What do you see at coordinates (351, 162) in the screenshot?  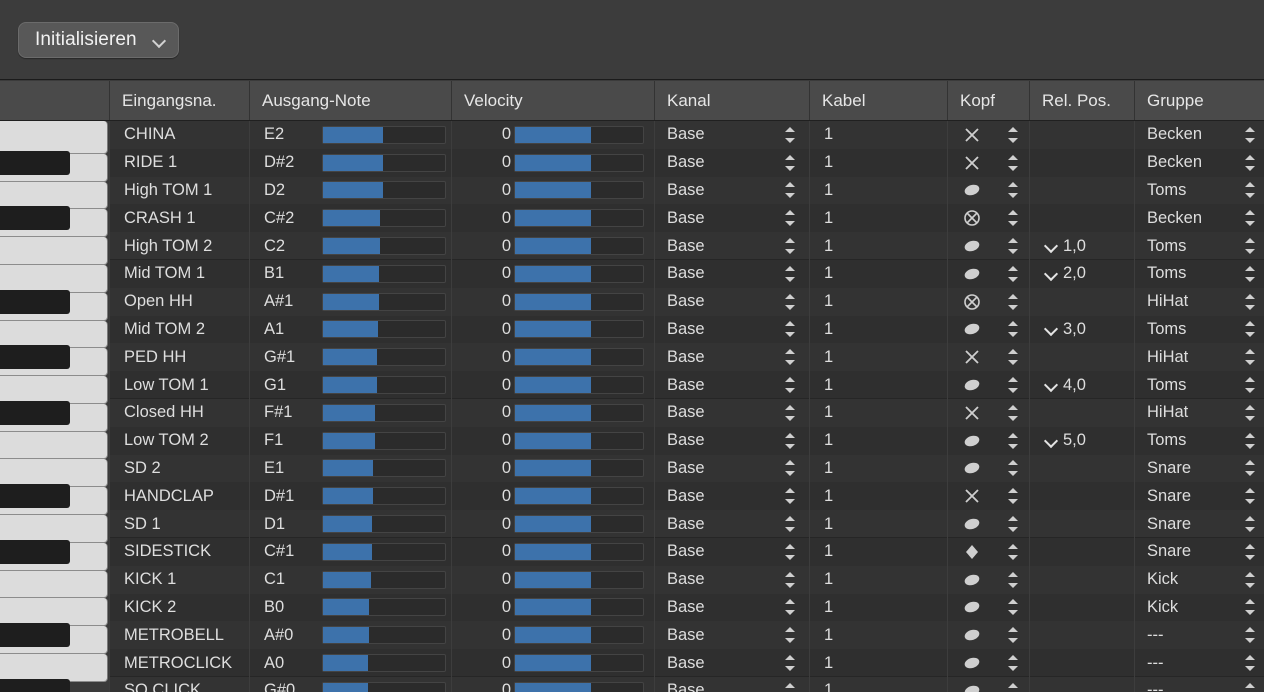 I see `cell-output-note: D#2` at bounding box center [351, 162].